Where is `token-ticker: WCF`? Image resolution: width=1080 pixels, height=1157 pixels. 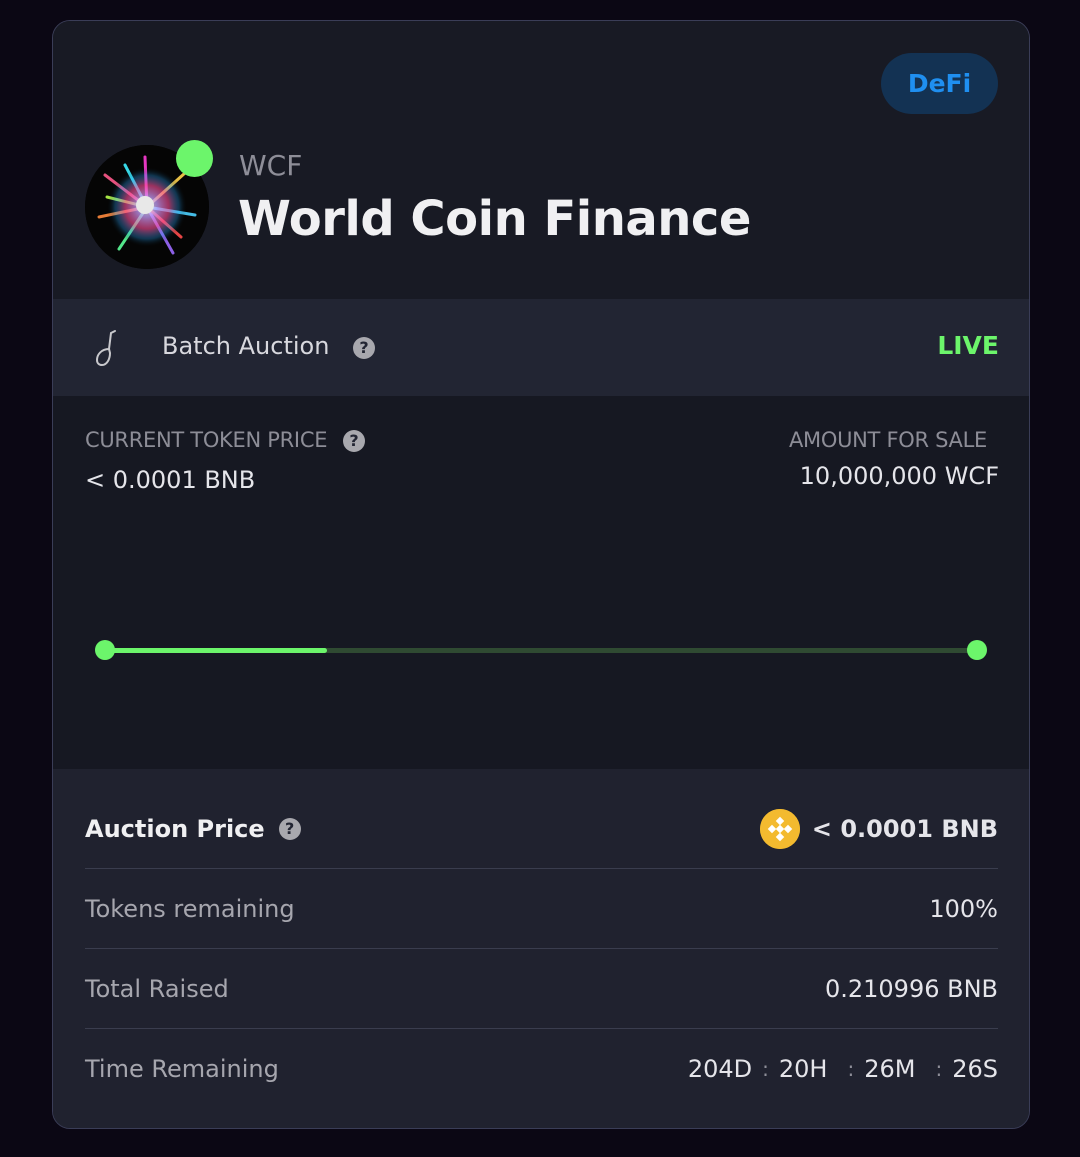
token-ticker: WCF is located at coordinates (271, 165).